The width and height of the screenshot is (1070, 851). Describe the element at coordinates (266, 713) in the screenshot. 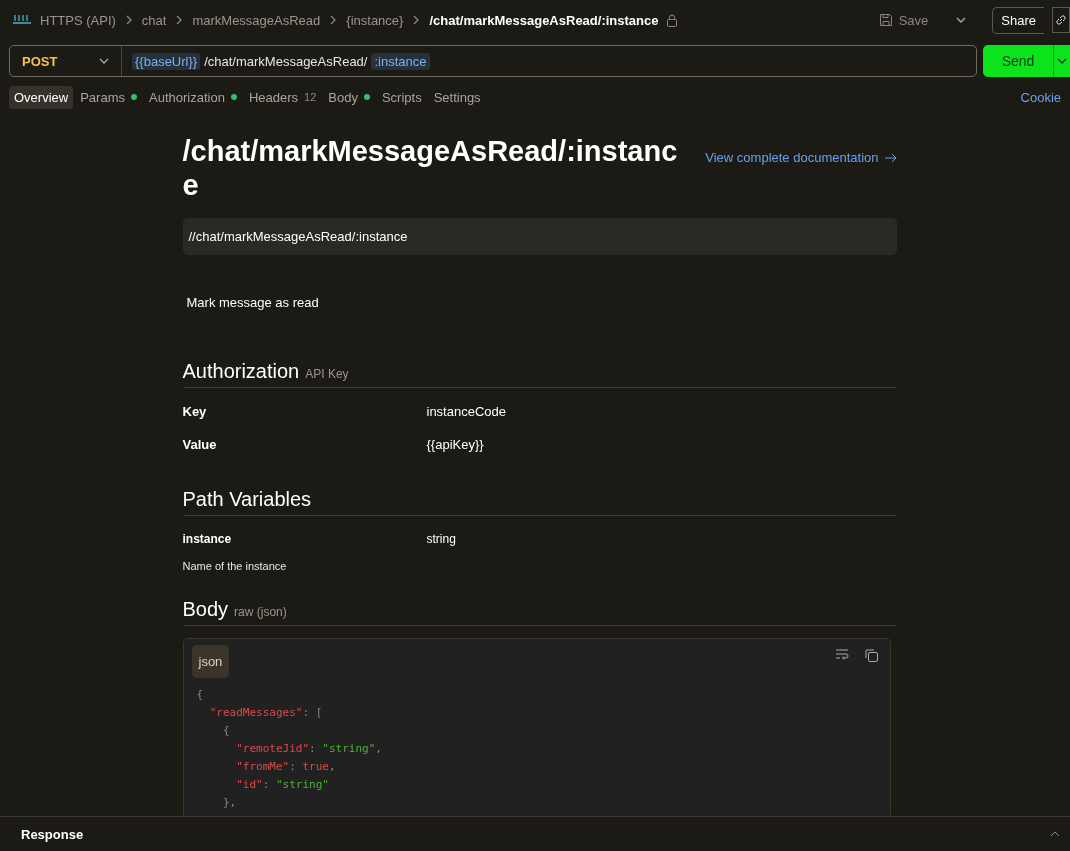

I see `code-line: "readMessages": [` at that location.